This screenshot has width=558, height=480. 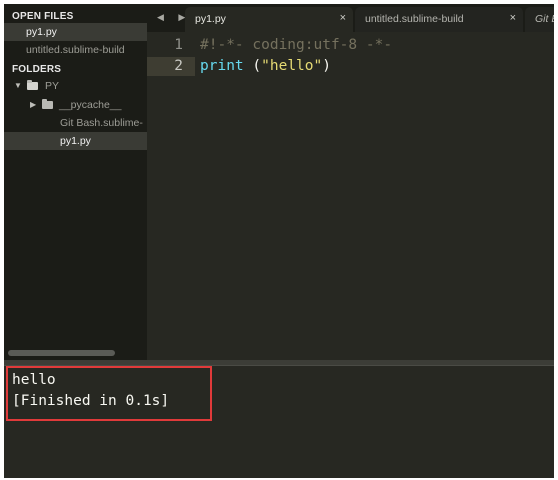 What do you see at coordinates (37, 69) in the screenshot?
I see `folders-heading: FOLDERS` at bounding box center [37, 69].